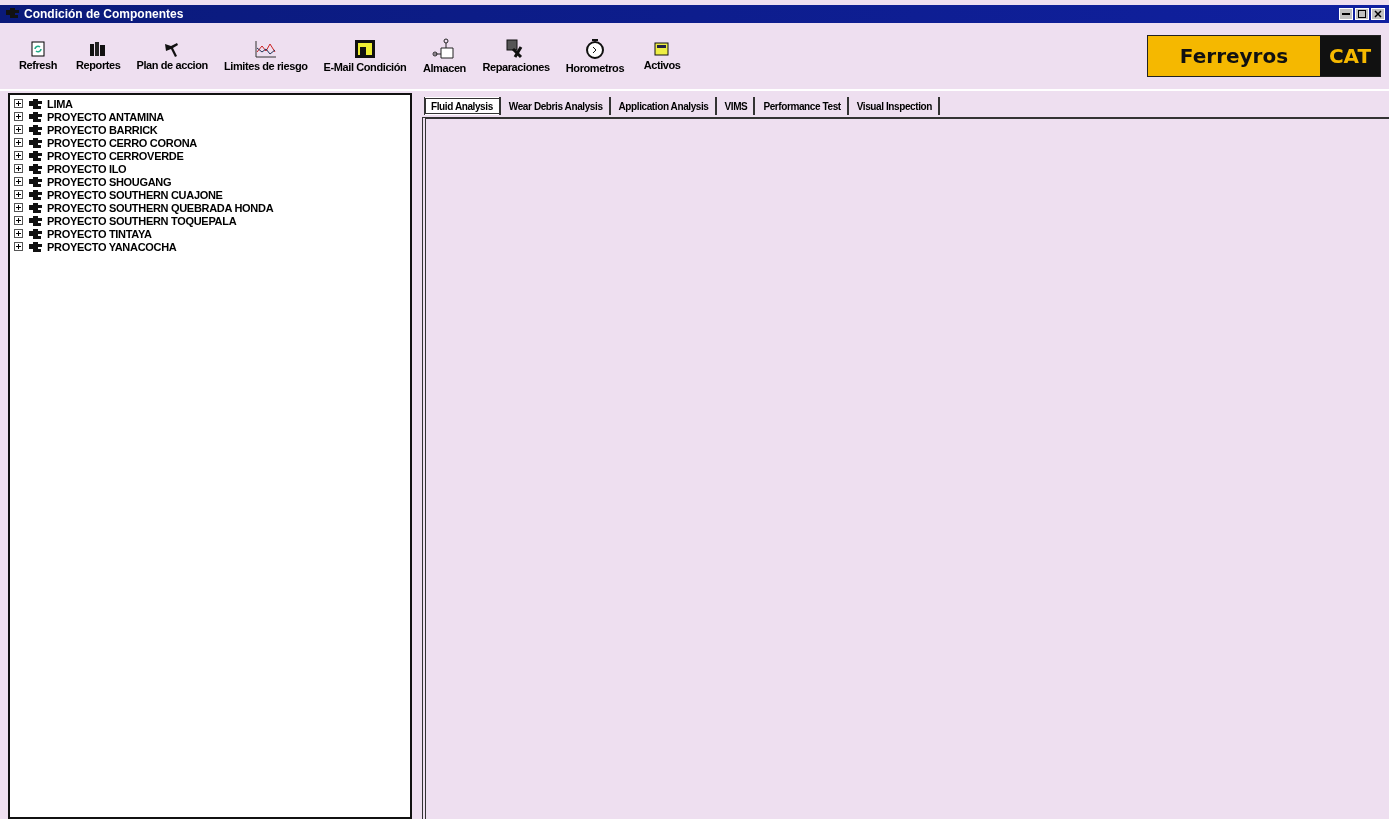  Describe the element at coordinates (60, 103) in the screenshot. I see `tree-item: LIMA` at that location.